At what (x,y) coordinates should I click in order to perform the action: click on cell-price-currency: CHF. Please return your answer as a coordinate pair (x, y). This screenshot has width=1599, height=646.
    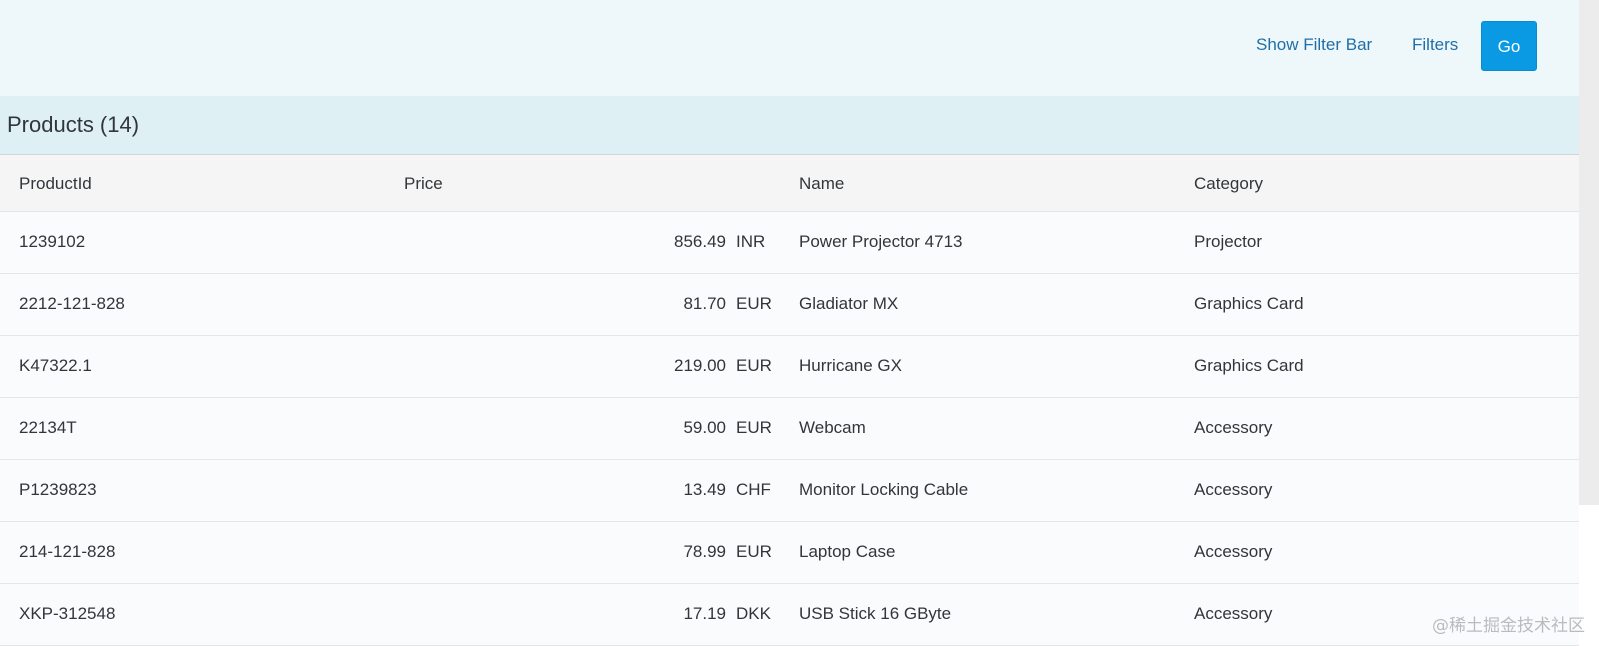
    Looking at the image, I should click on (753, 489).